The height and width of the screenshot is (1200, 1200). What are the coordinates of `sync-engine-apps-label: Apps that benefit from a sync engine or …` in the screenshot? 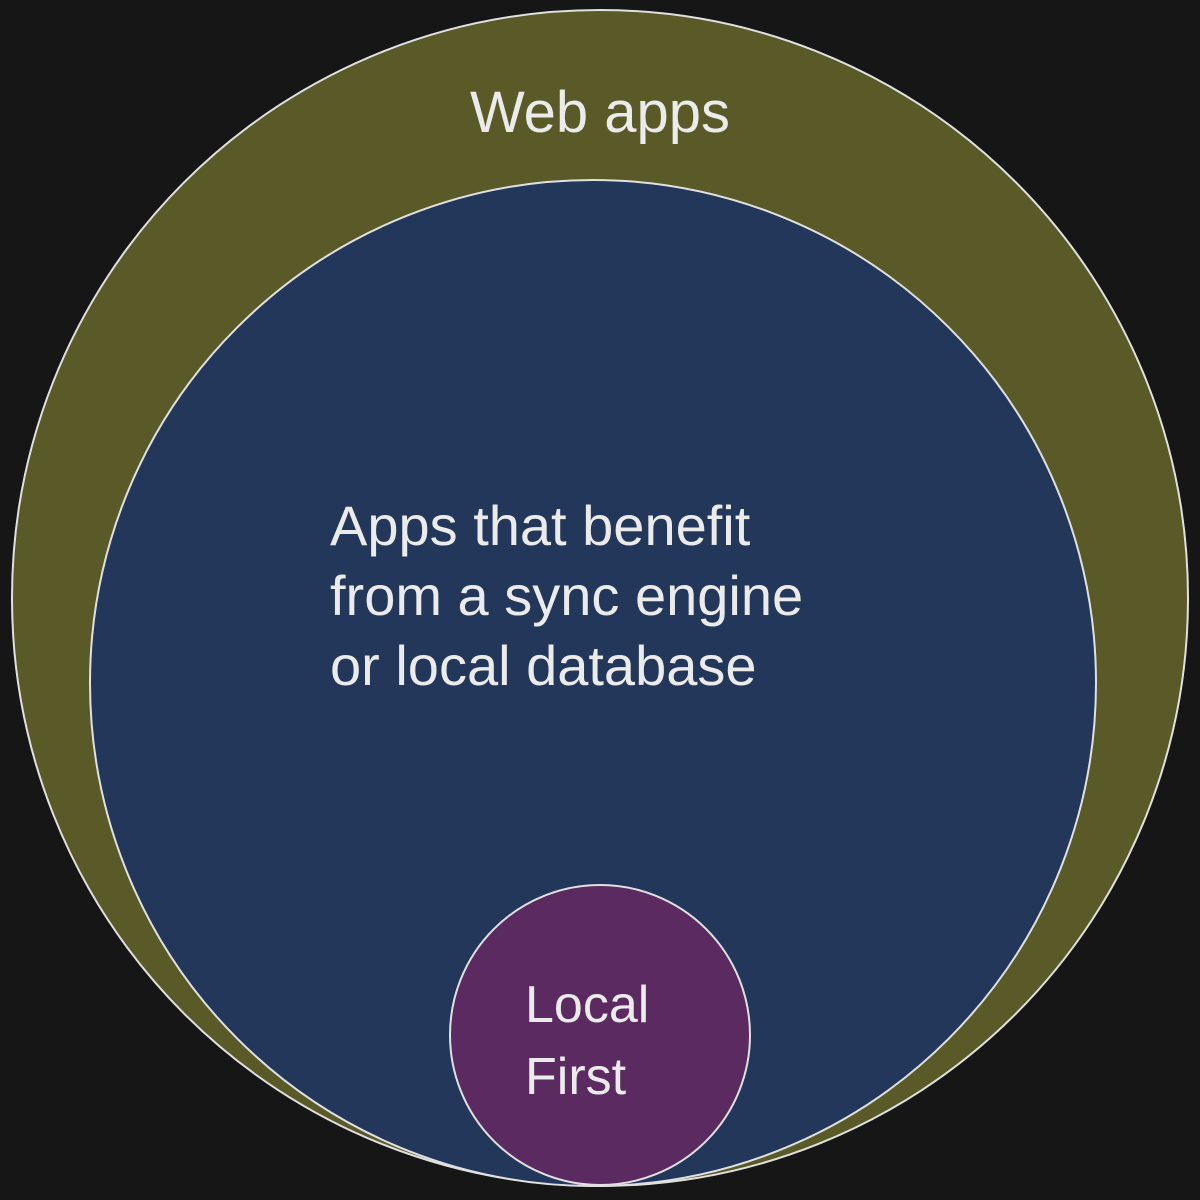 It's located at (574, 595).